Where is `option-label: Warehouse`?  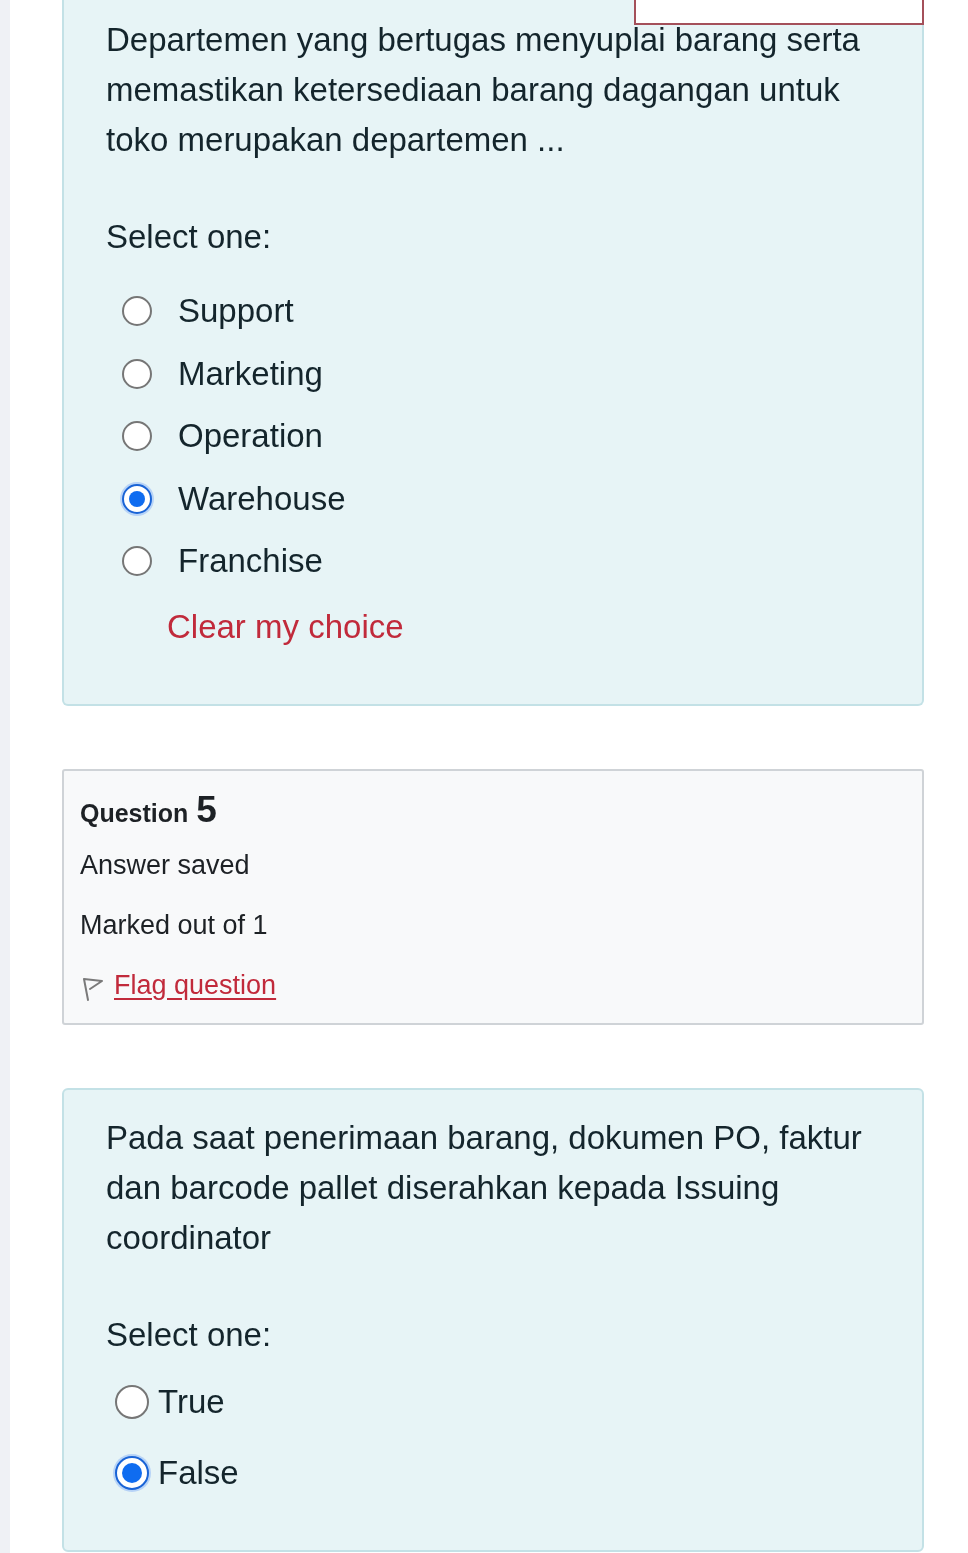 option-label: Warehouse is located at coordinates (262, 498).